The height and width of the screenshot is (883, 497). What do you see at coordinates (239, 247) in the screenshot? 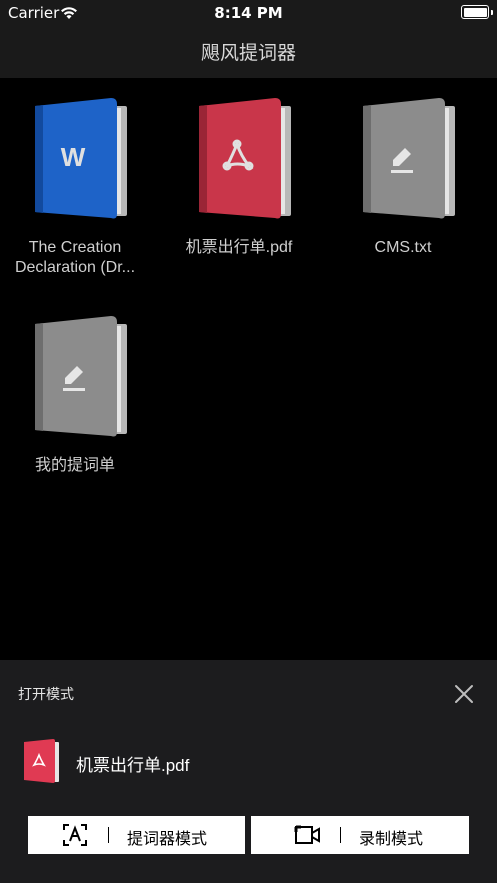
I see `file-name: 机票出行单.pdf` at bounding box center [239, 247].